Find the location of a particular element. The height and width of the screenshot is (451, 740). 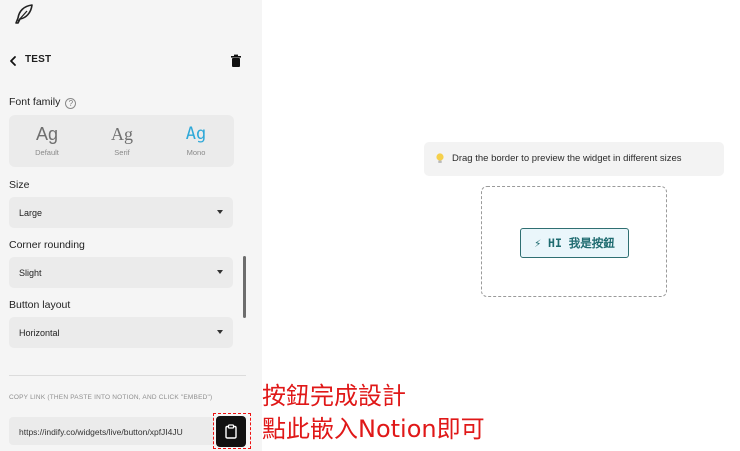

font-caption: Default is located at coordinates (47, 152).